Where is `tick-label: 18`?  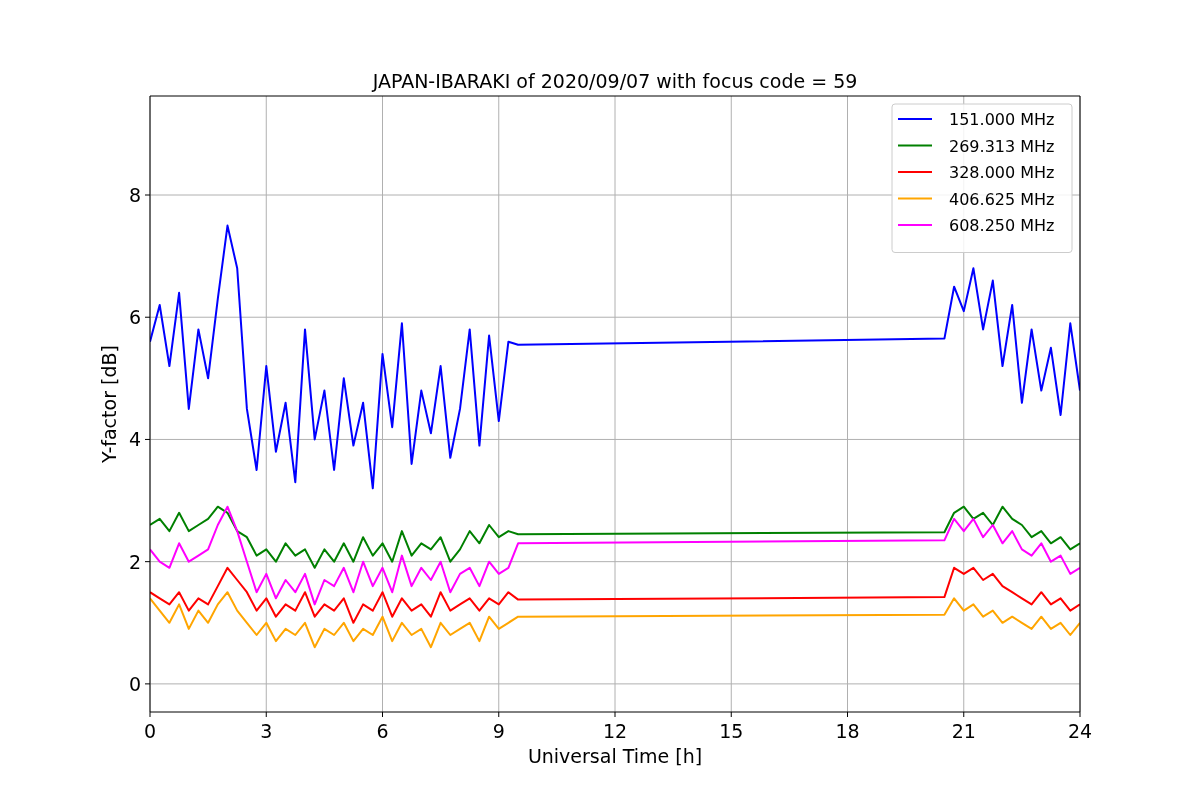
tick-label: 18 is located at coordinates (847, 731).